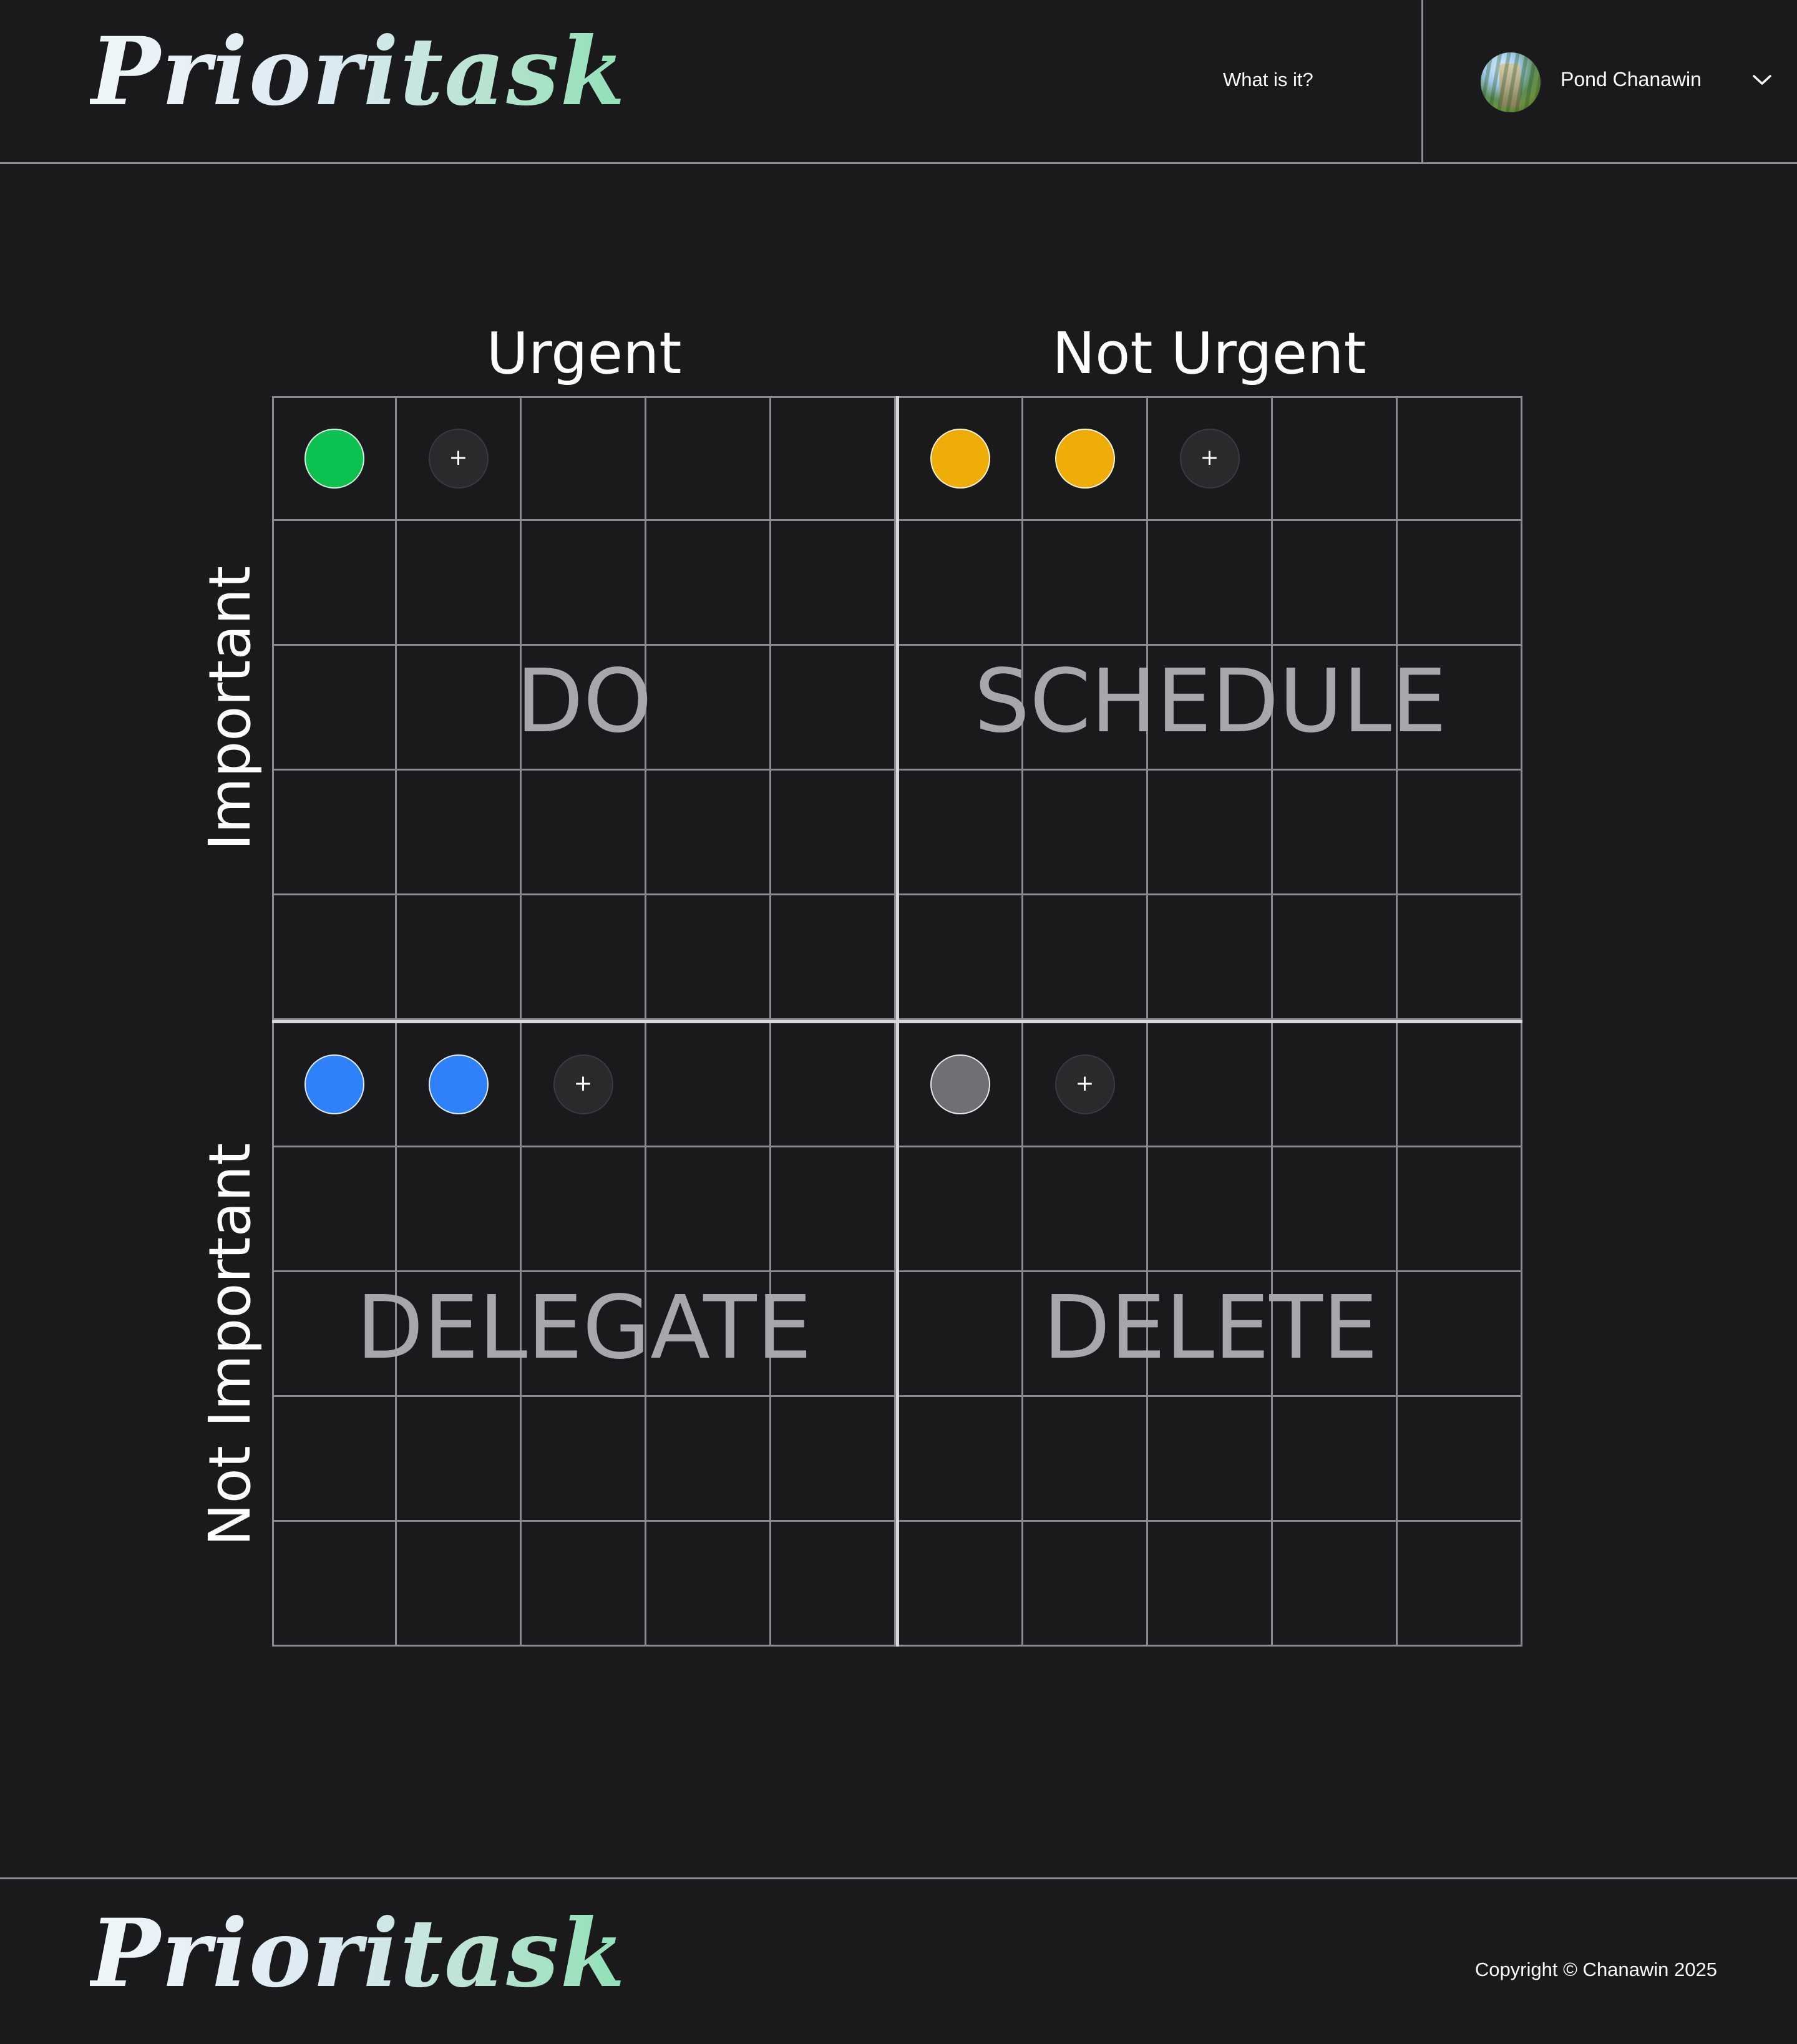 Image resolution: width=1797 pixels, height=2044 pixels. Describe the element at coordinates (358, 72) in the screenshot. I see `header-logo: Prioritask` at that location.